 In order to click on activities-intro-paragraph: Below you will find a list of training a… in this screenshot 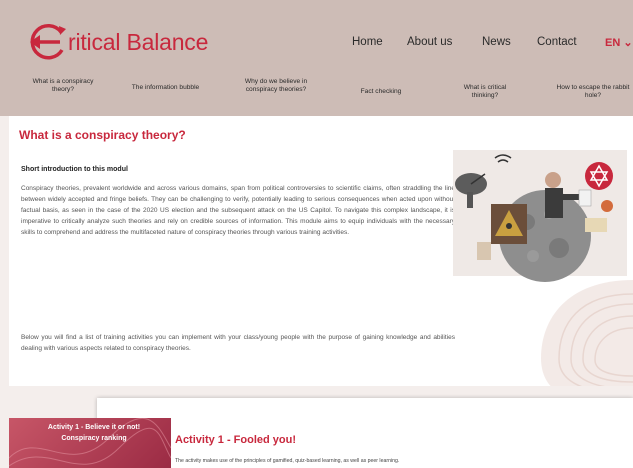, I will do `click(238, 343)`.